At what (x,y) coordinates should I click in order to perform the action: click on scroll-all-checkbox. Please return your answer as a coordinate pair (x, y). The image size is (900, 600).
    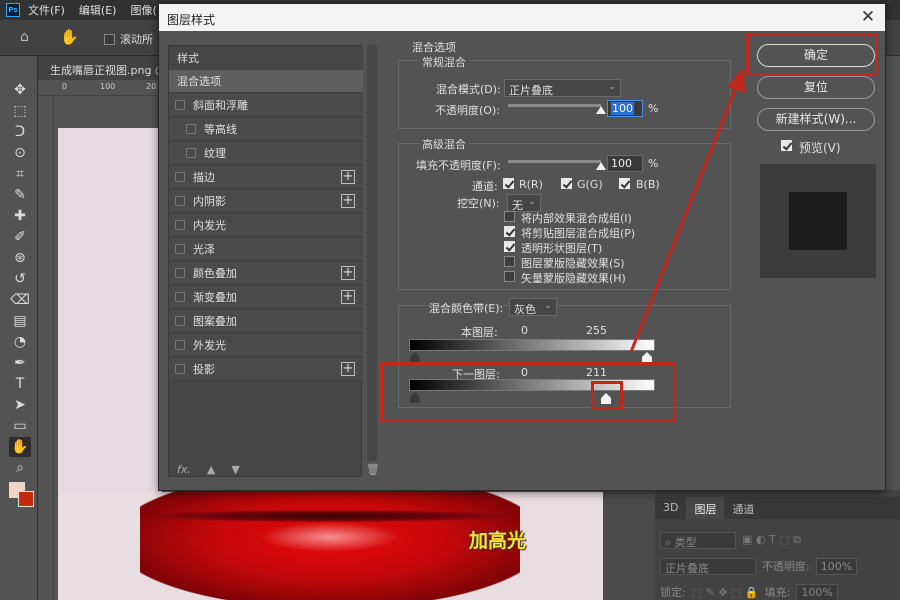
    Looking at the image, I should click on (109, 39).